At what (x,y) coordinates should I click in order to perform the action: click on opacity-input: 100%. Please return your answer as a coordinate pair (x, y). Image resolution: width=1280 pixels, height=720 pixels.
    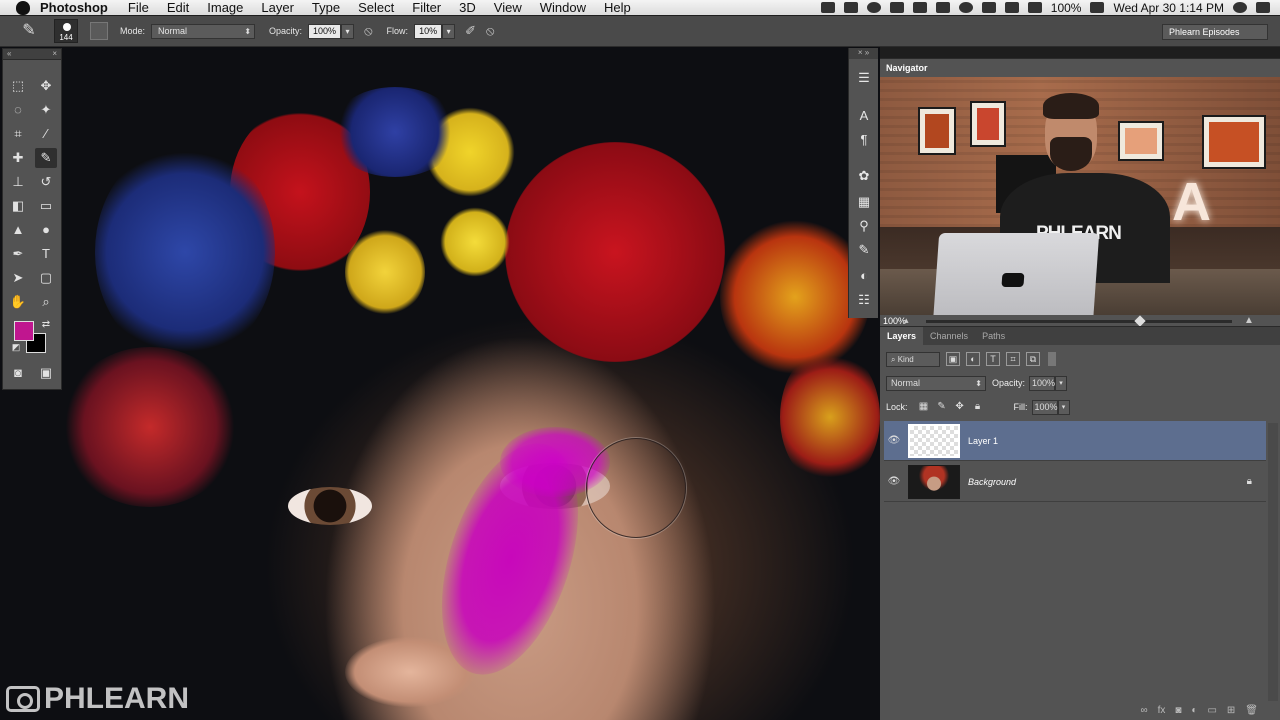
    Looking at the image, I should click on (325, 31).